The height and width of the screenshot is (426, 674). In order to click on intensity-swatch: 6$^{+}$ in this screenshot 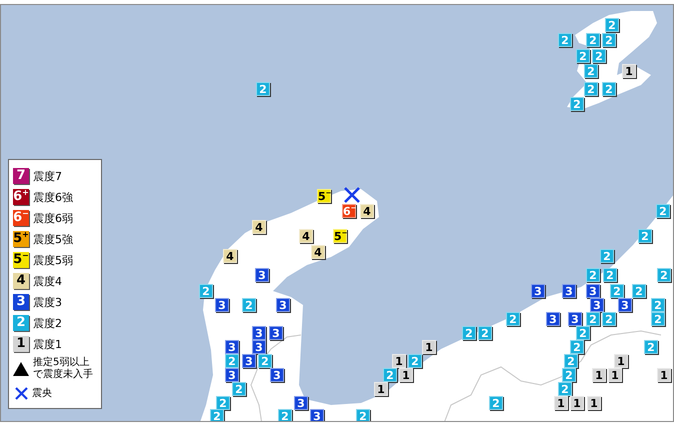, I will do `click(21, 197)`.